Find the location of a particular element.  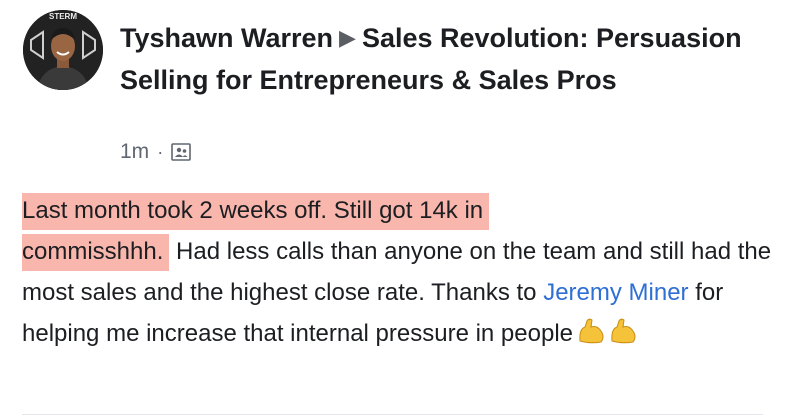

avatar-badge-text: STERM is located at coordinates (63, 16).